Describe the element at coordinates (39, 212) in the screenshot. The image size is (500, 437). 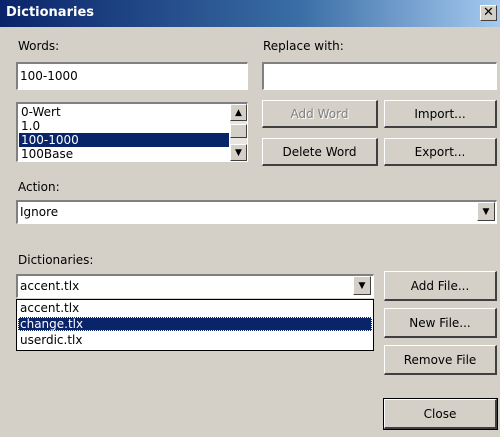
I see `action-select-value: Ignore` at that location.